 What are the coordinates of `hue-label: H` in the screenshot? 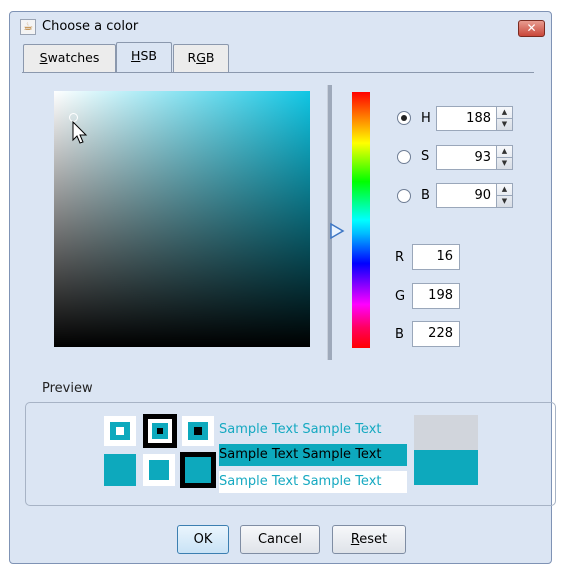 It's located at (426, 118).